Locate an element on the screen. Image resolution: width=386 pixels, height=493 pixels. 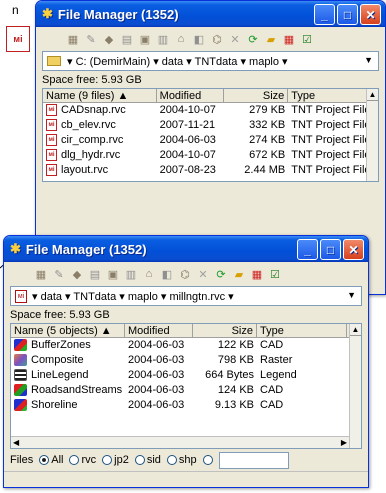
item-type: Legend is located at coordinates (278, 374).